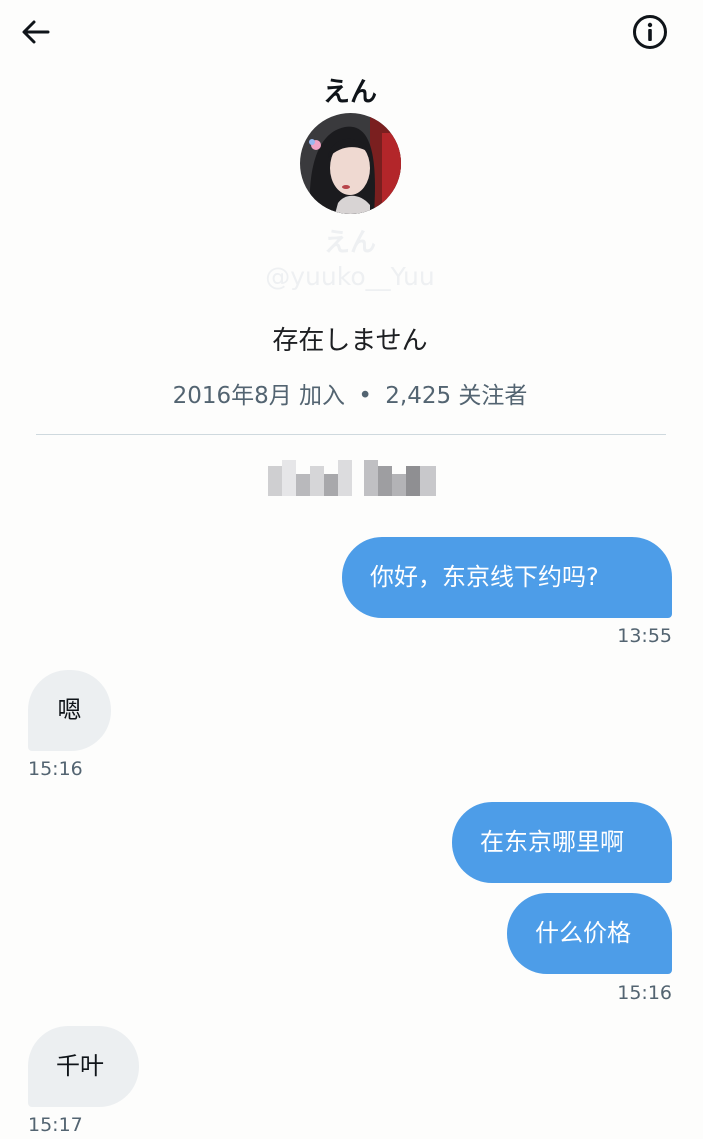 The width and height of the screenshot is (711, 1139). Describe the element at coordinates (350, 92) in the screenshot. I see `conversation-title: えん` at that location.